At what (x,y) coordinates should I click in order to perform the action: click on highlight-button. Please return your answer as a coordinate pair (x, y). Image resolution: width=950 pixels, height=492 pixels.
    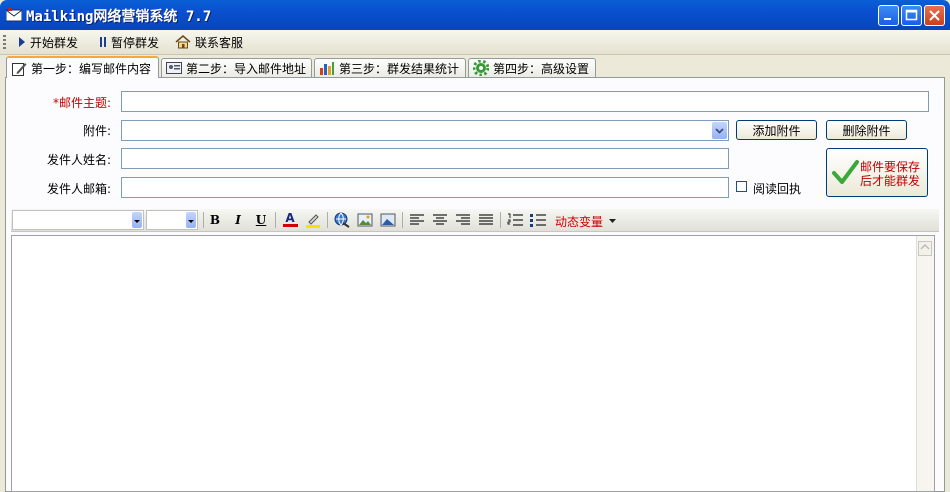
    Looking at the image, I should click on (313, 220).